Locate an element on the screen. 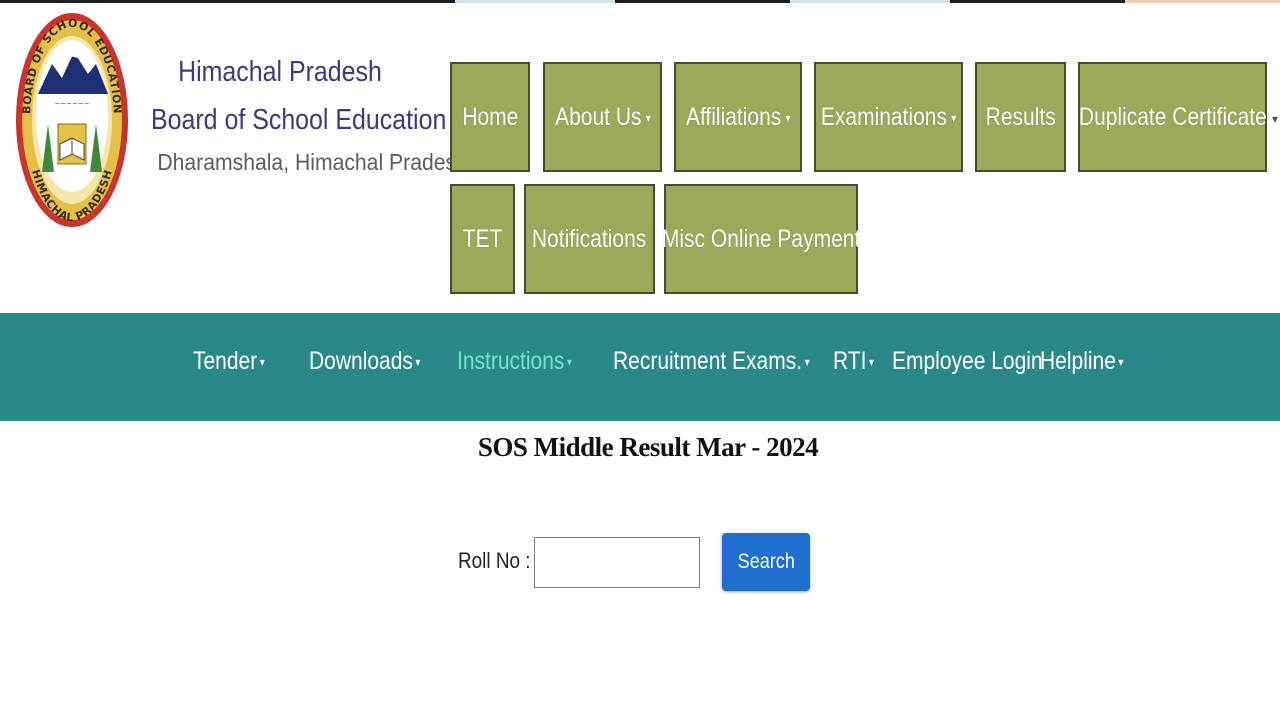 Image resolution: width=1280 pixels, height=720 pixels. nav-affiliations-button: Affiliations ▾ is located at coordinates (738, 117).